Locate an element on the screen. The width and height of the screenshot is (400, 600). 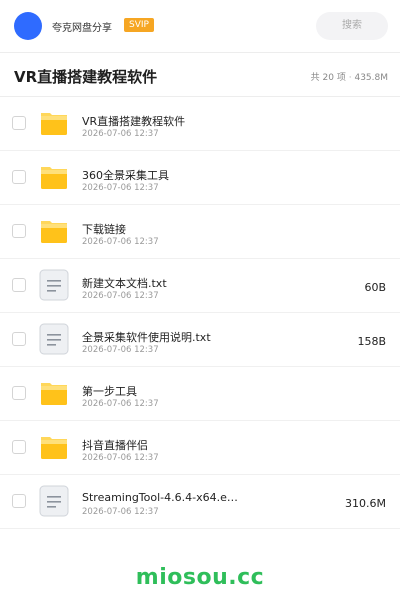
list-item: 全景采集软件使用说明.txt 2026-07-06 12:37 158B is located at coordinates (200, 340).